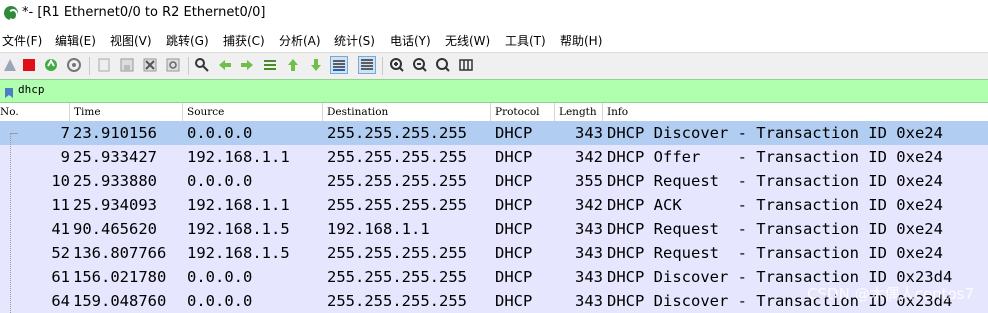  Describe the element at coordinates (467, 40) in the screenshot. I see `menu-wireless: 无线(W)` at that location.